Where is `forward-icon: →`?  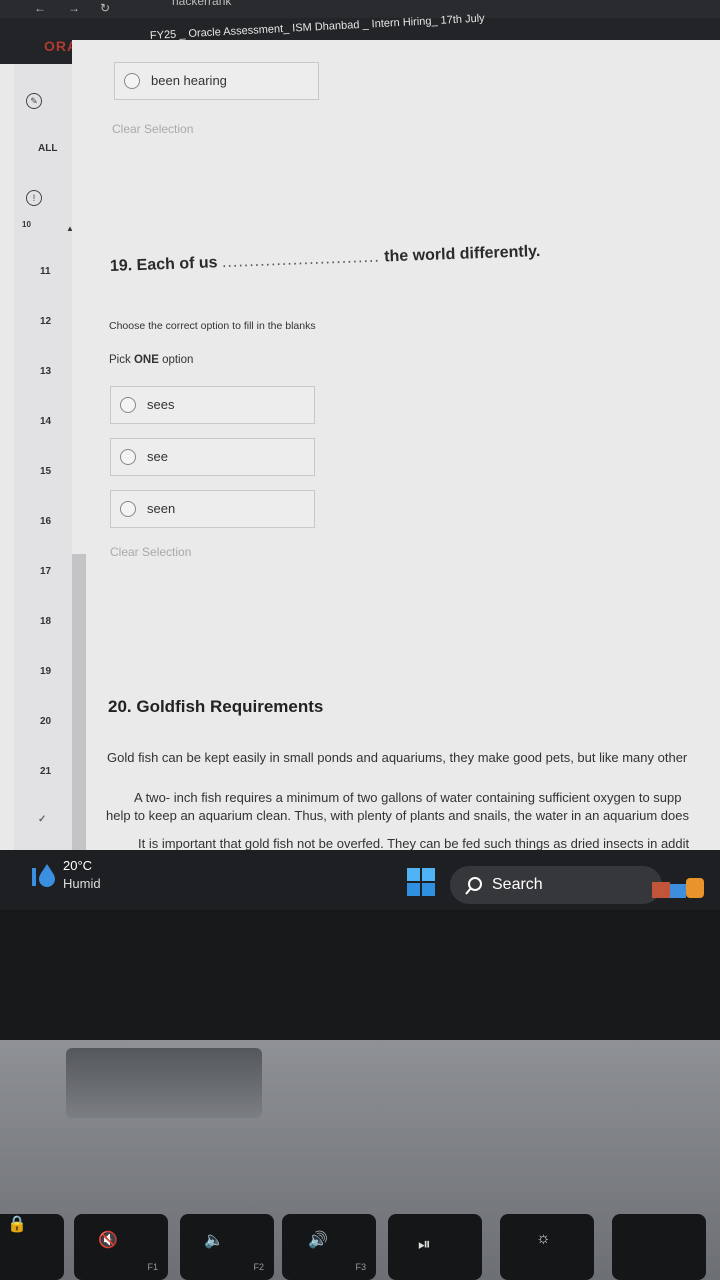
forward-icon: → is located at coordinates (74, 8).